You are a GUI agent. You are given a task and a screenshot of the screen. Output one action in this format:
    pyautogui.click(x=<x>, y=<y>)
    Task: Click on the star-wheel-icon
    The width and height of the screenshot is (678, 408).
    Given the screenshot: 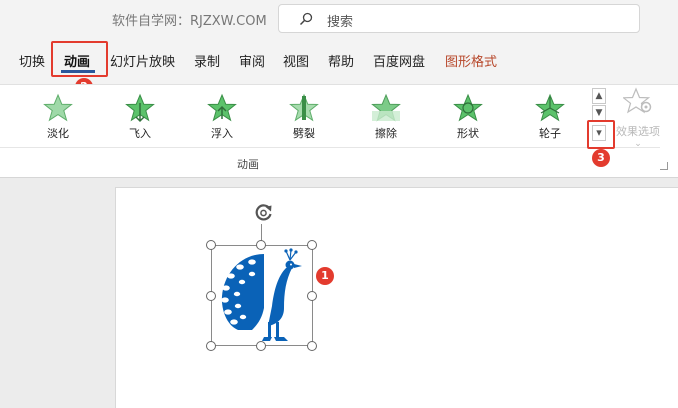 What is the action you would take?
    pyautogui.click(x=550, y=107)
    